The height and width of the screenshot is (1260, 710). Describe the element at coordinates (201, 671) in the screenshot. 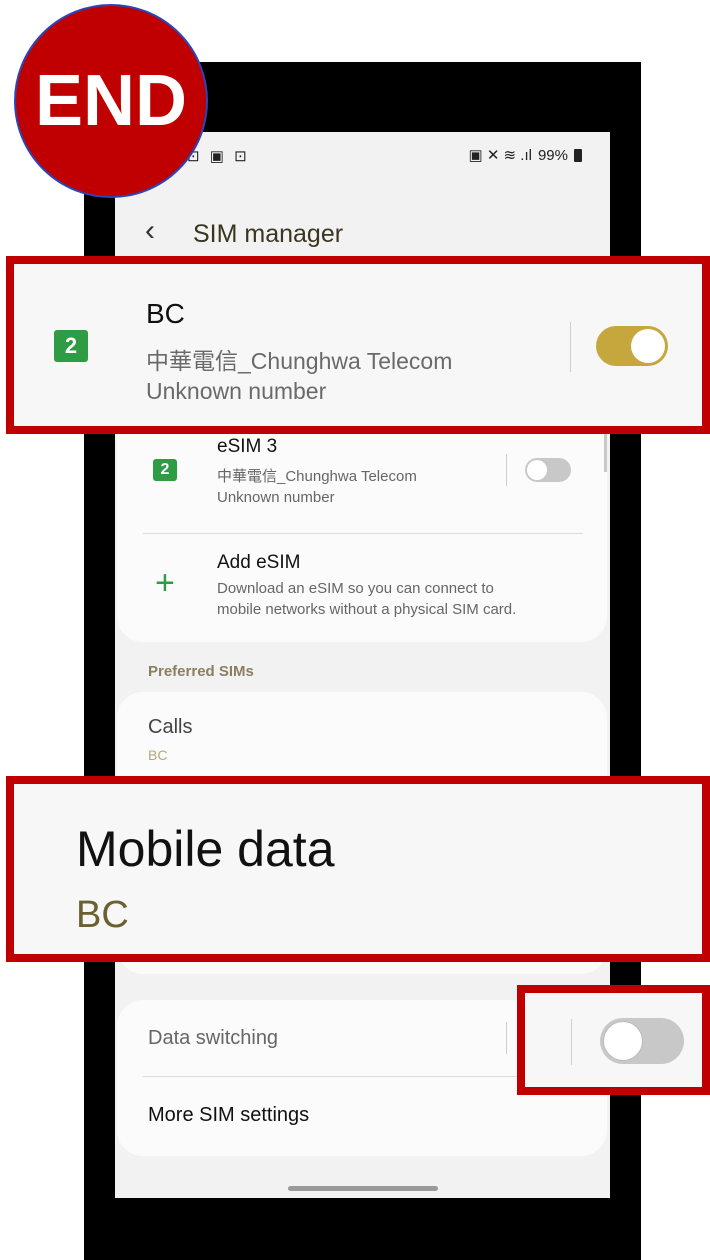

I see `section-label: Preferred SIMs` at that location.